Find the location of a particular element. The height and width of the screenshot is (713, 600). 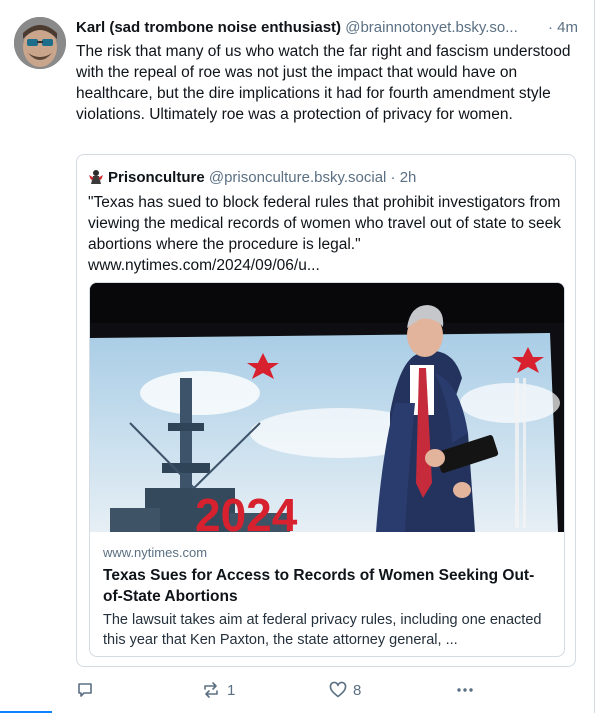

banner-year-text: 2024 is located at coordinates (246, 510).